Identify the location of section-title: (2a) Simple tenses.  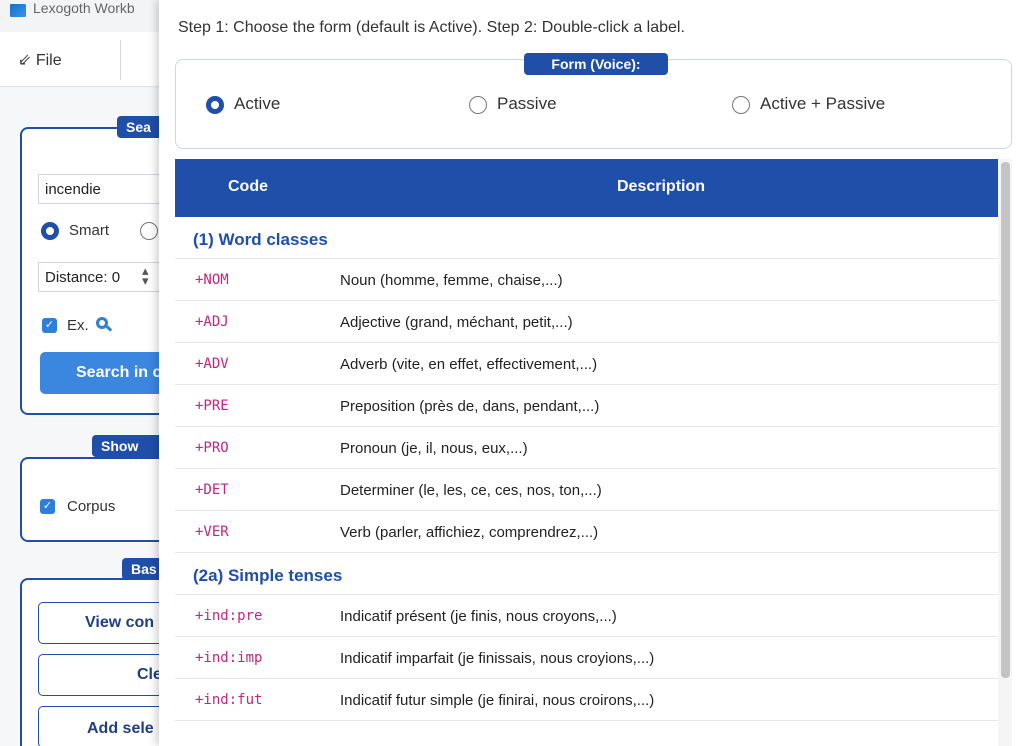
(268, 575).